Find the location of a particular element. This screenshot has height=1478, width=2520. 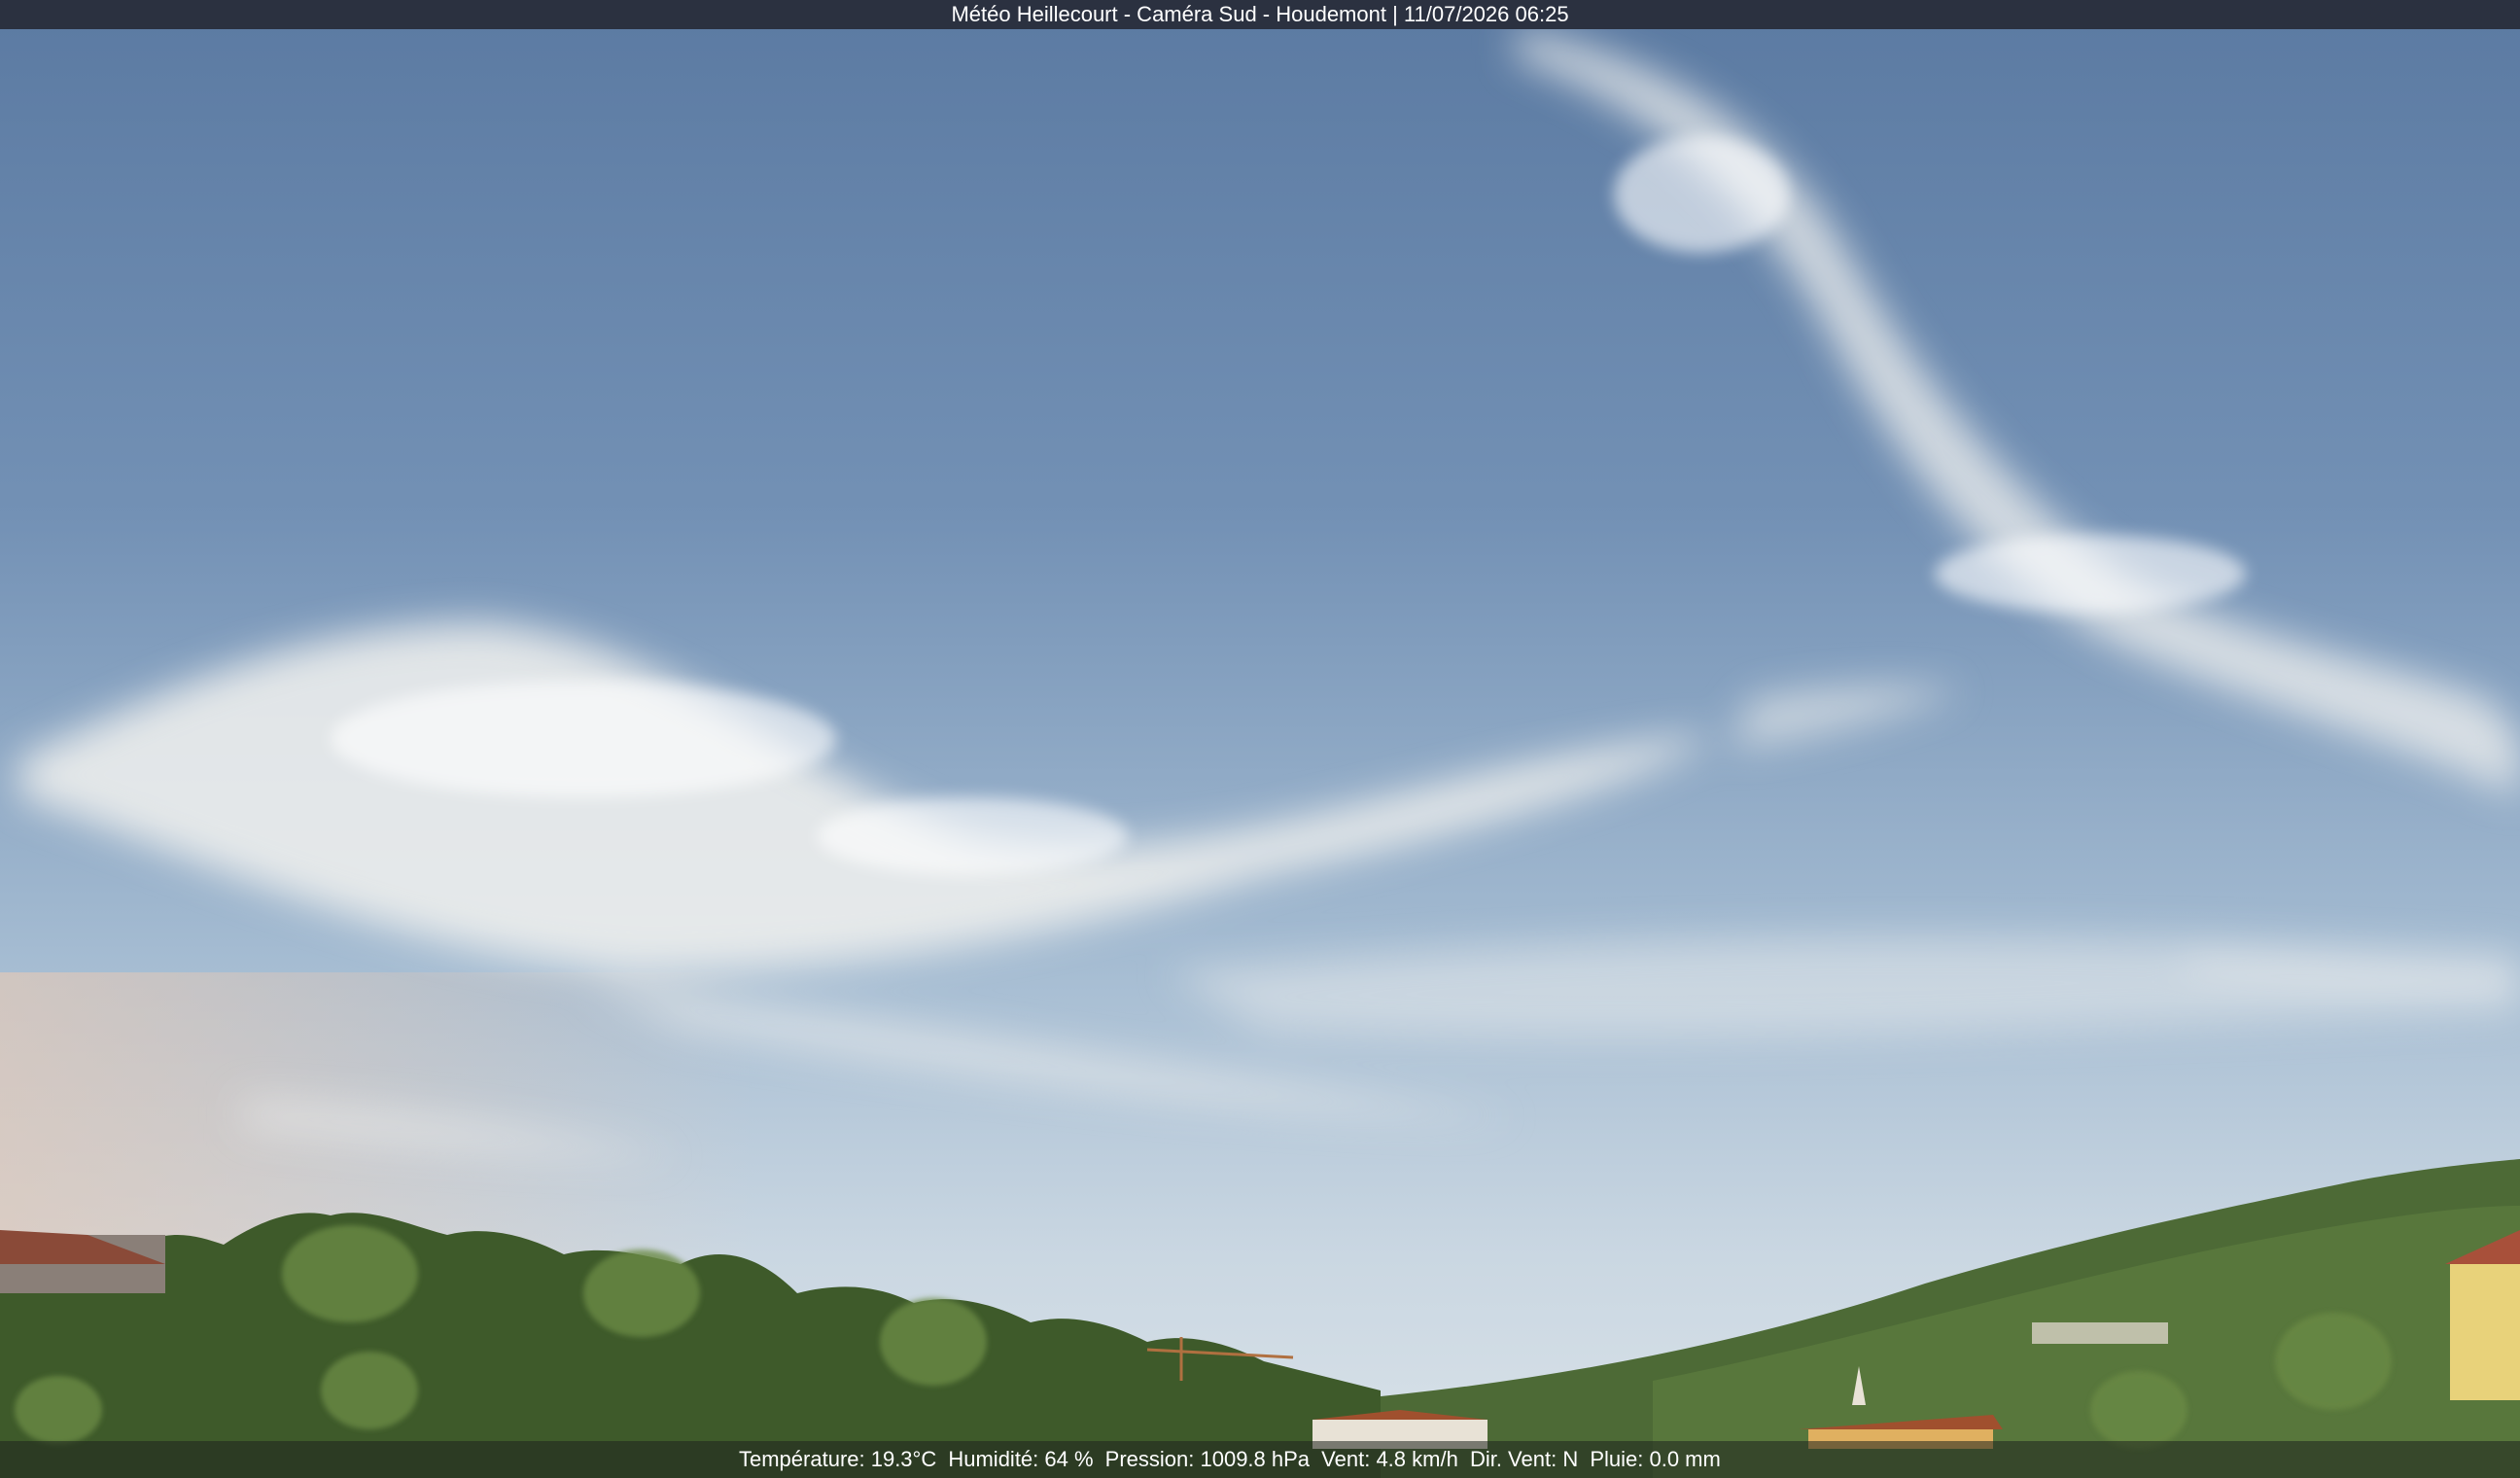

temperature-readout: Température: 19.3°C is located at coordinates (838, 1459).